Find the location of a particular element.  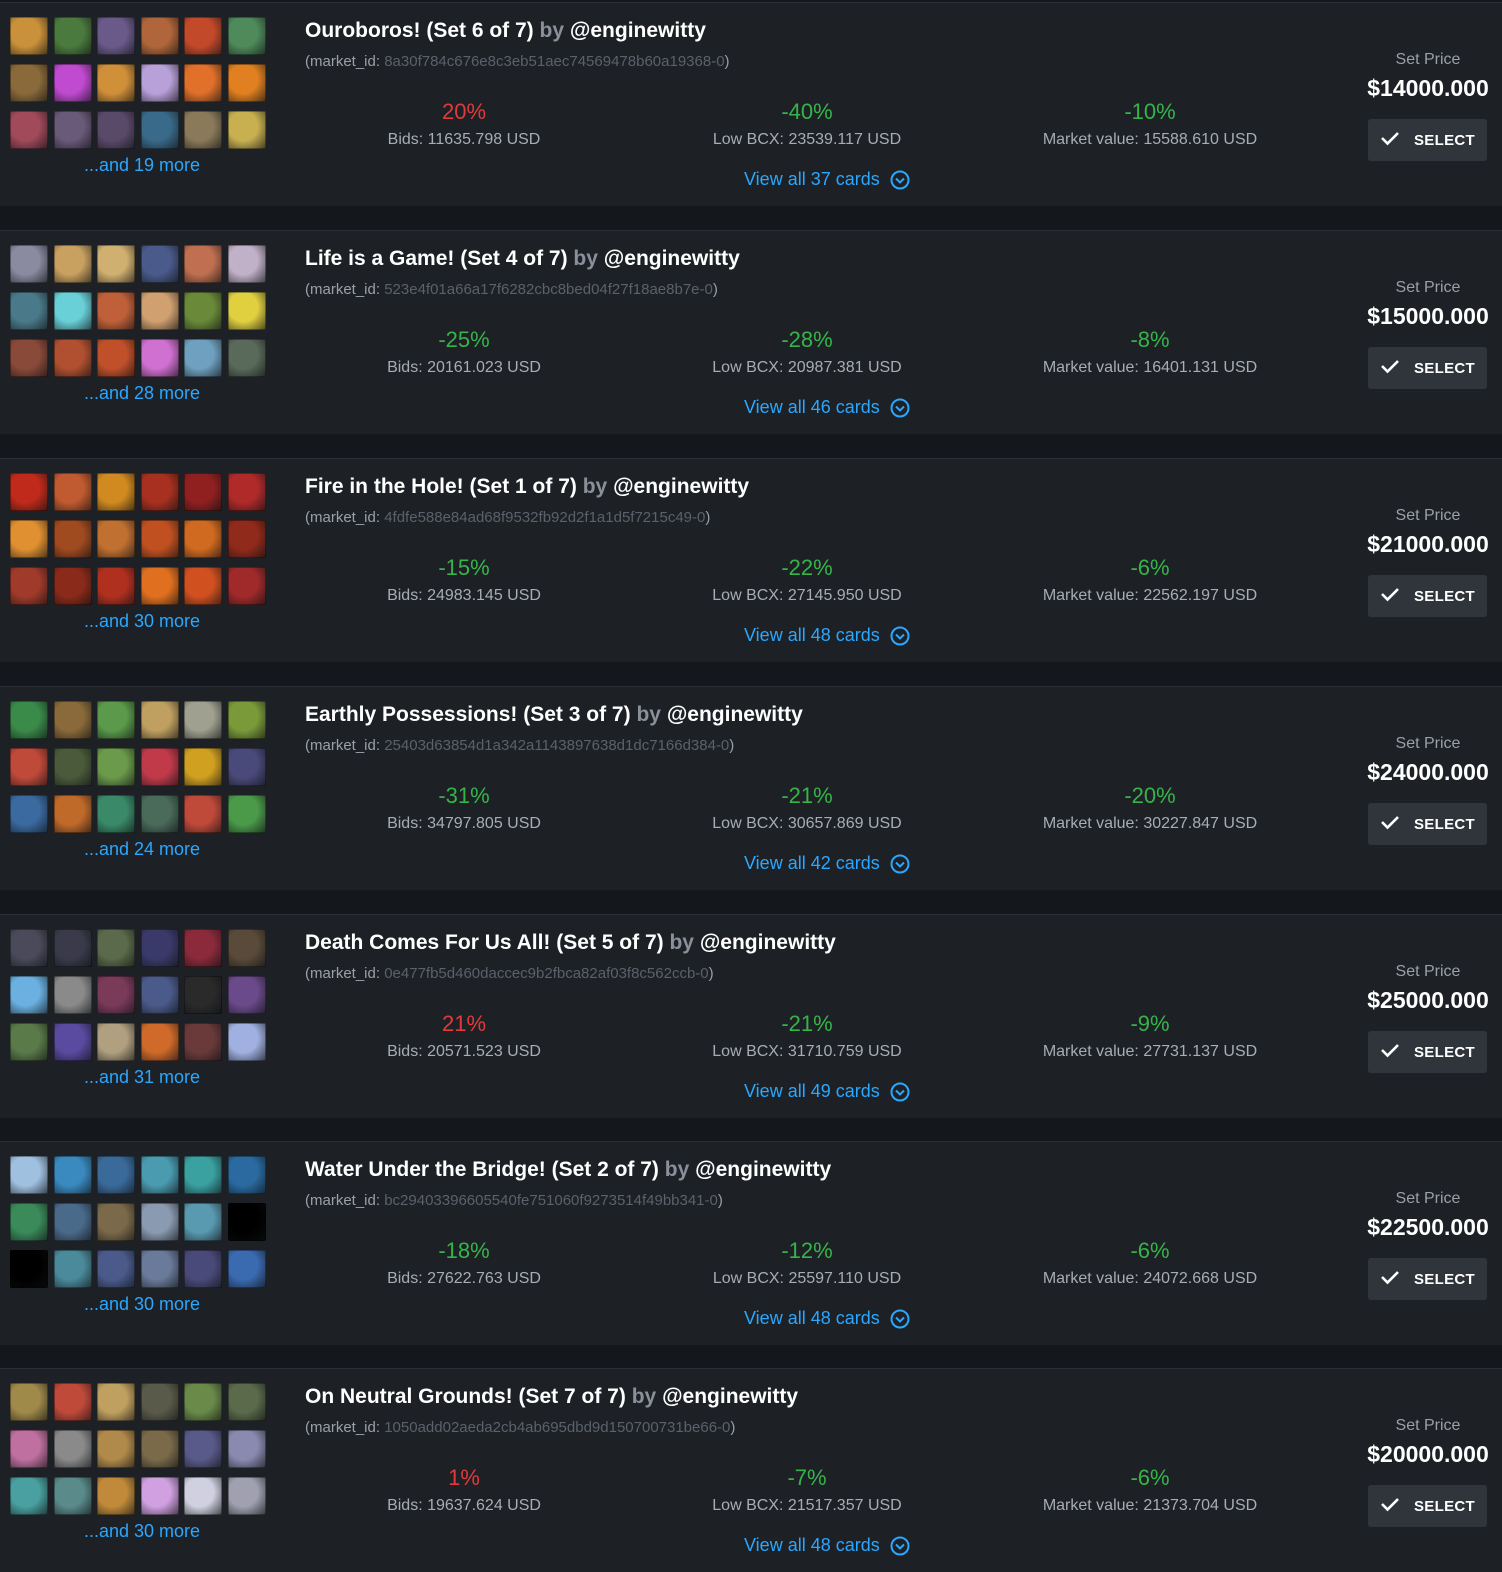

and-more-link: ...and 24 more is located at coordinates (142, 849).